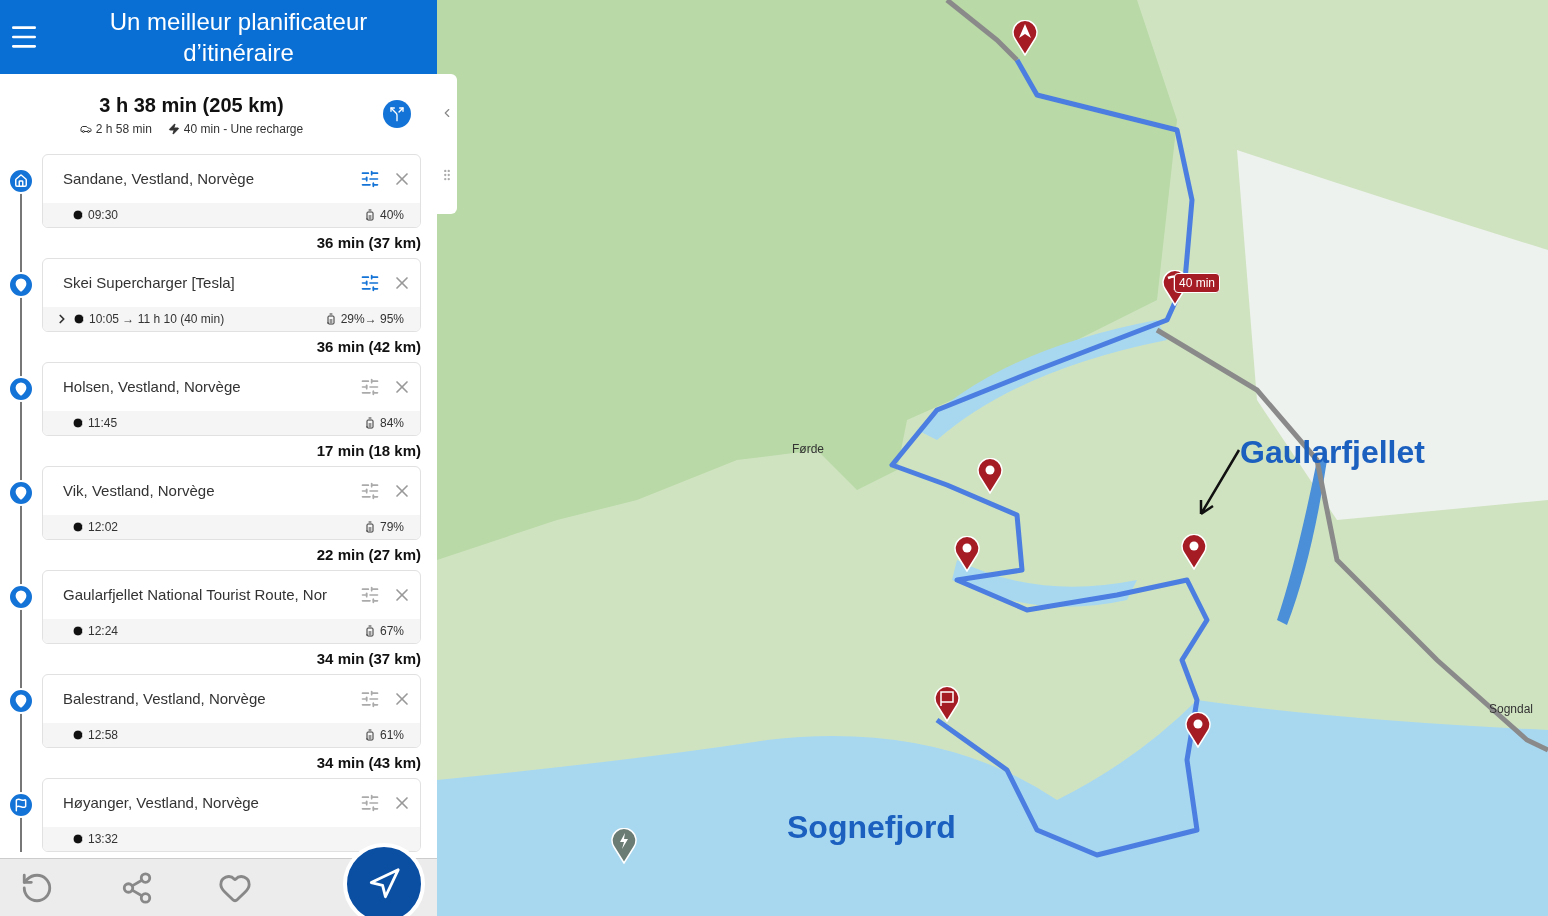  Describe the element at coordinates (196, 594) in the screenshot. I see `stop-name: Gaularfjellet National Tourist Route, Nor` at that location.